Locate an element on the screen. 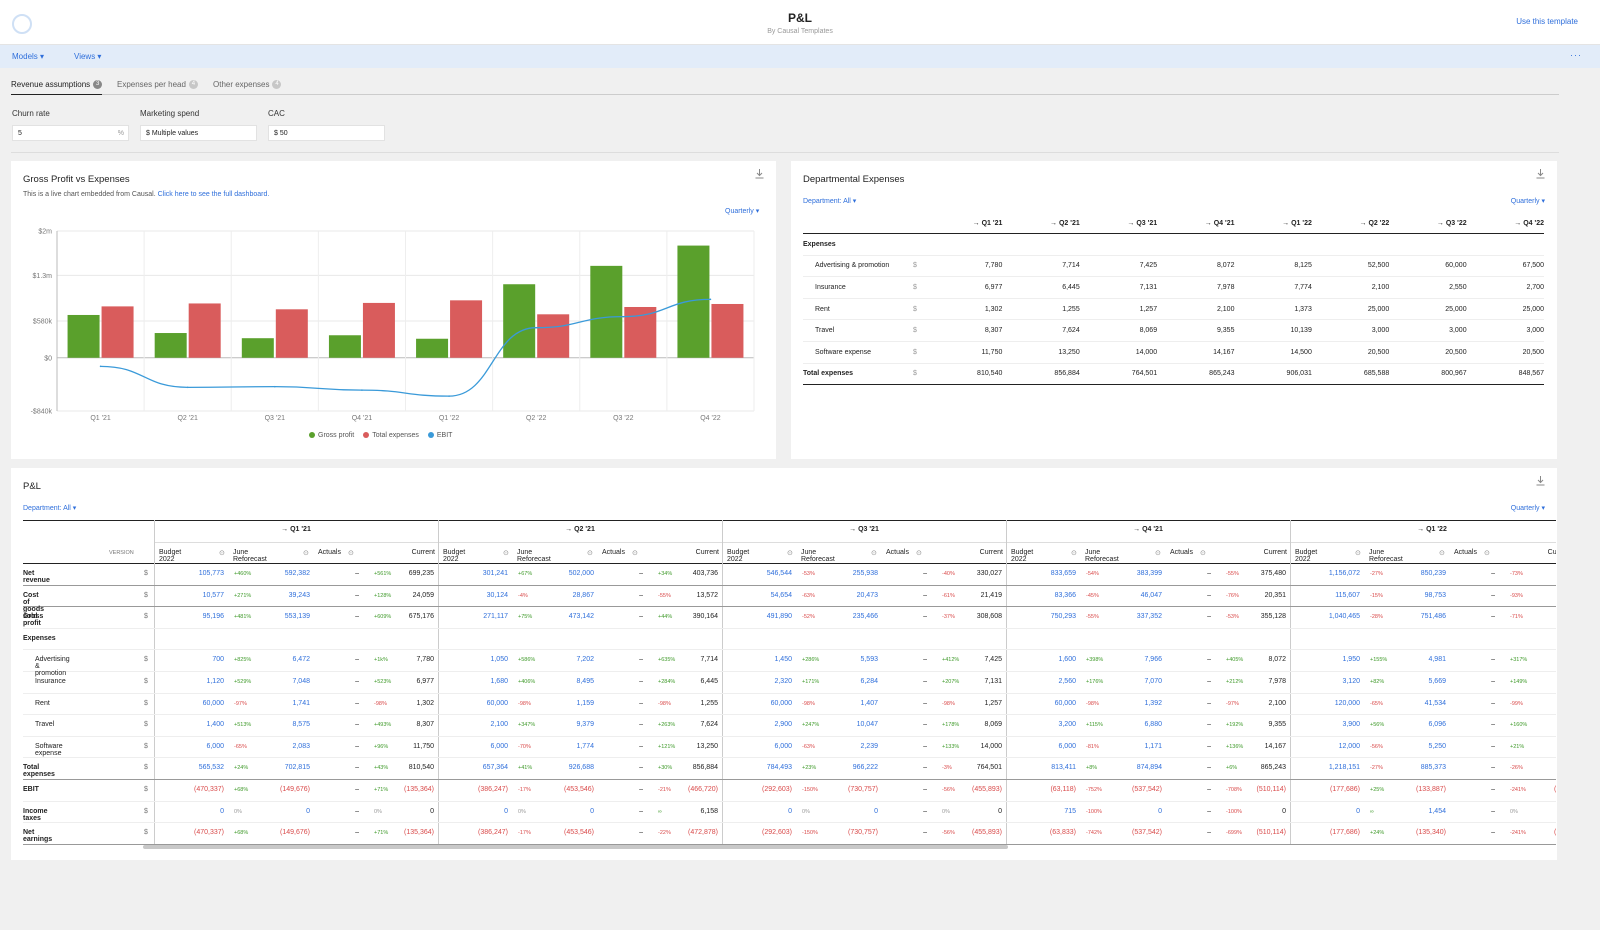 The width and height of the screenshot is (1600, 930). reforecast-value: 5,250 is located at coordinates (1437, 746).